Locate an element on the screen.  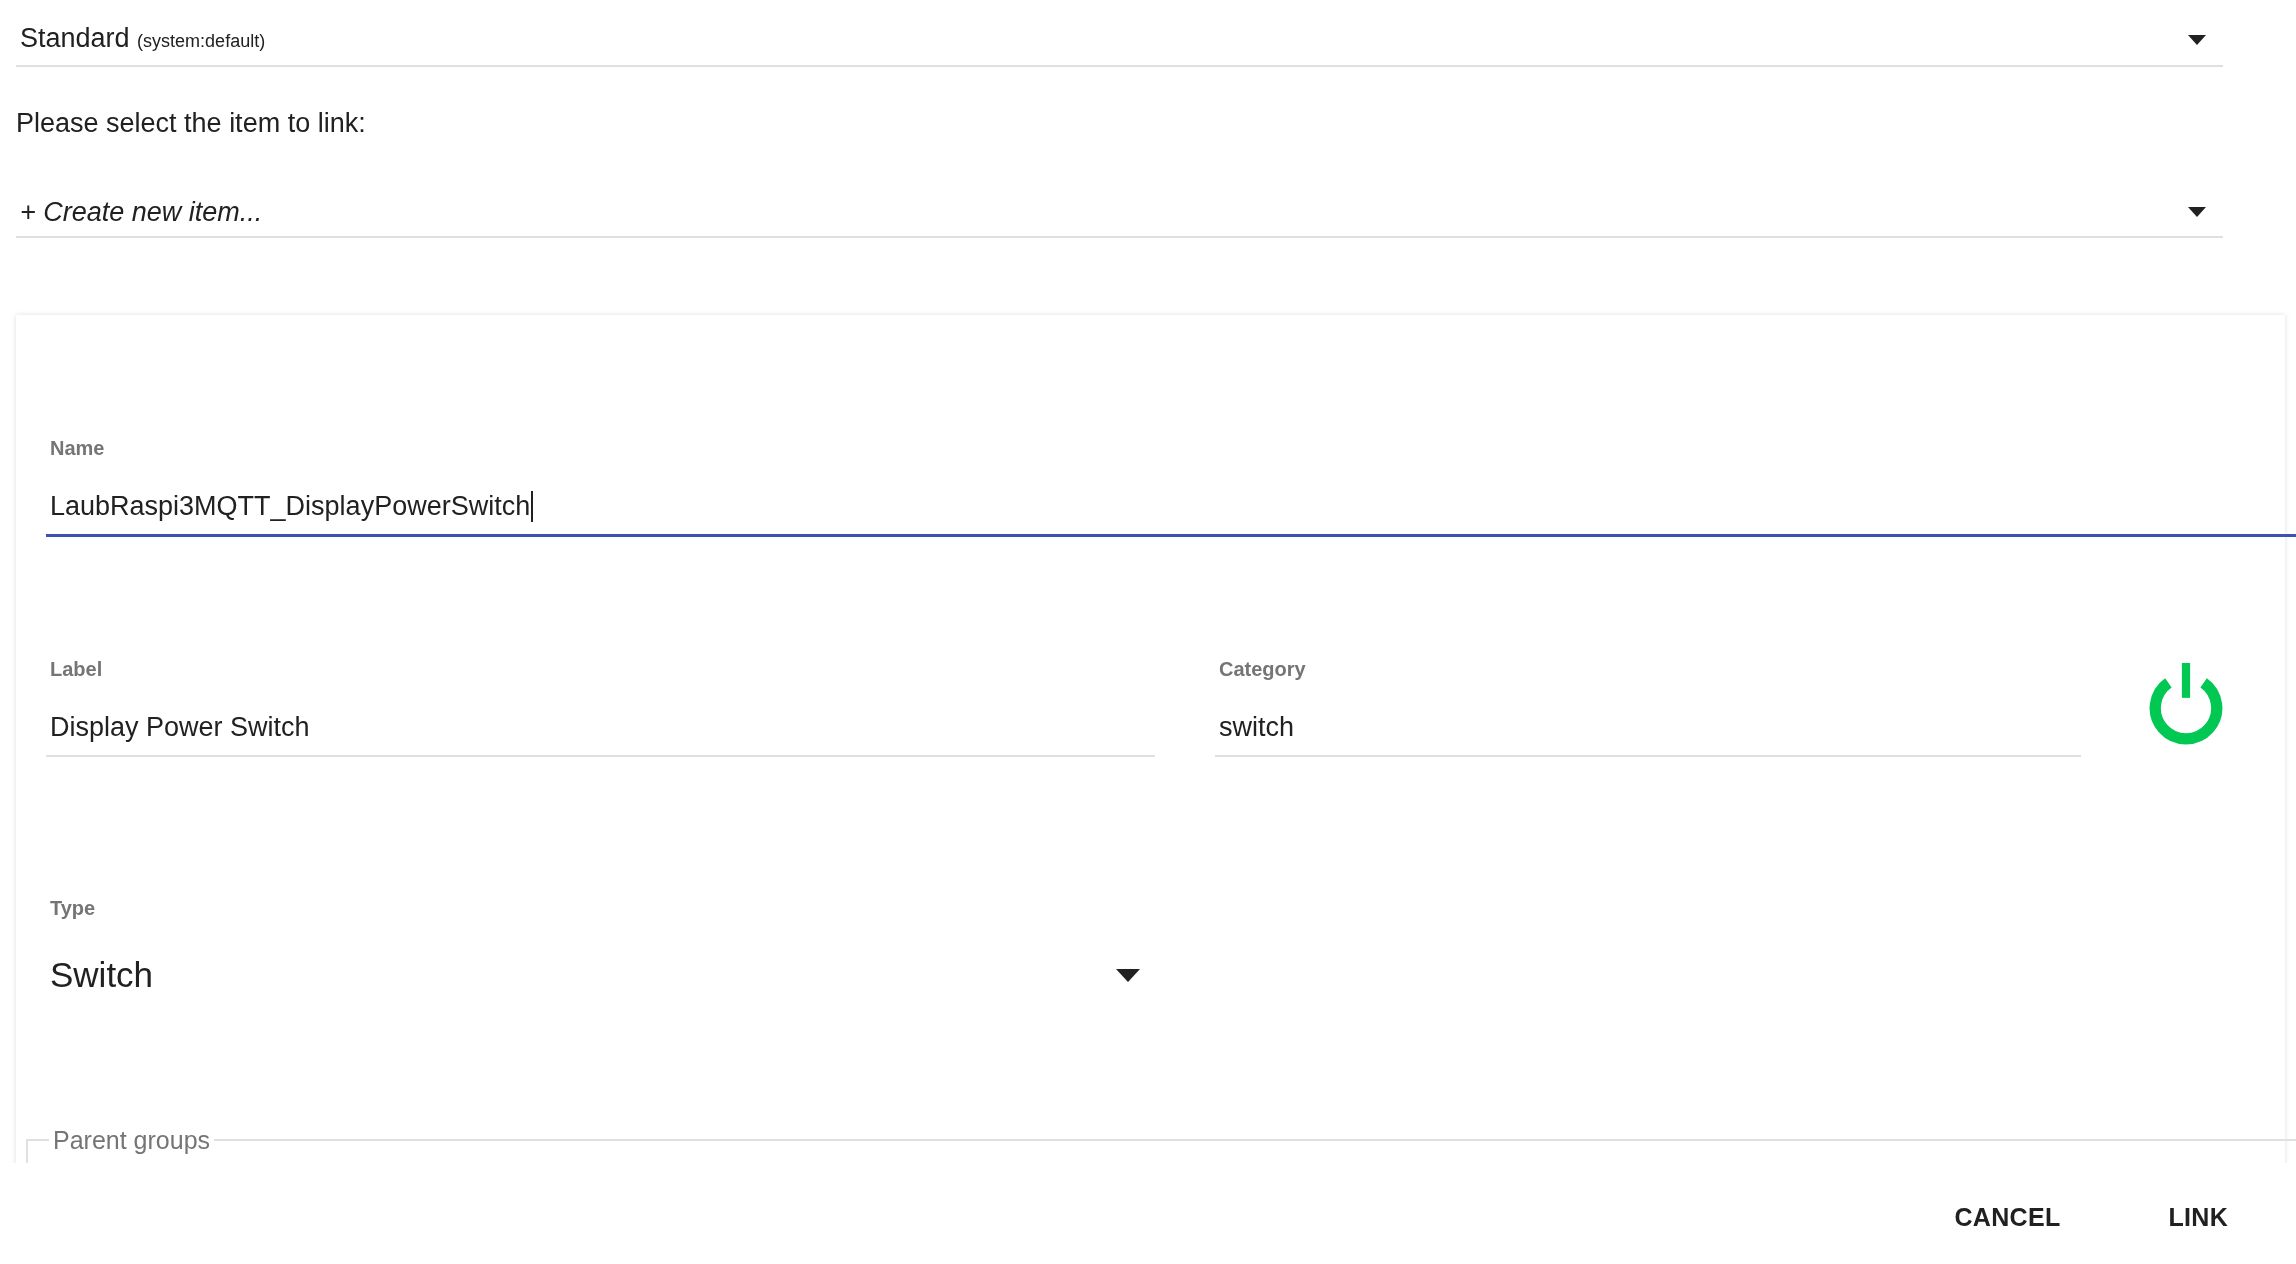
label-input: Display Power Switch is located at coordinates (600, 732).